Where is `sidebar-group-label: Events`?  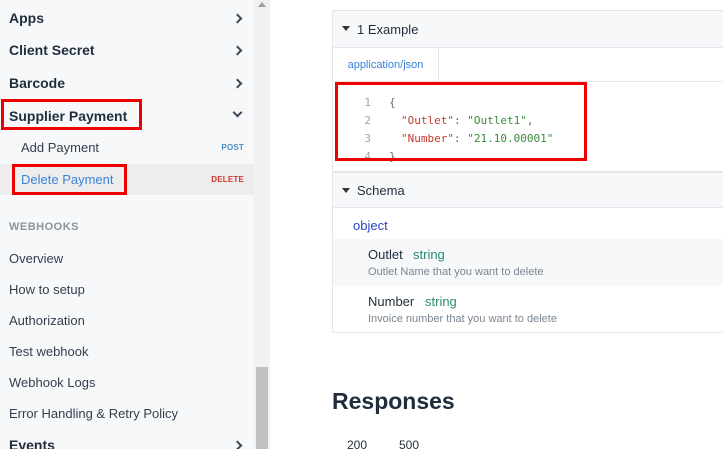 sidebar-group-label: Events is located at coordinates (32, 443).